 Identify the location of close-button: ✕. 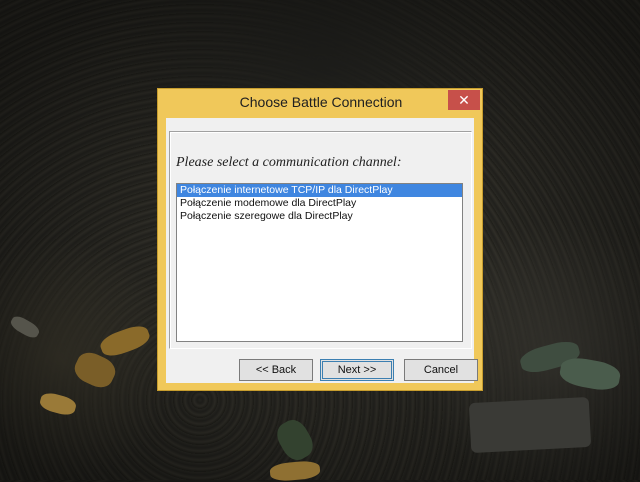
(464, 100).